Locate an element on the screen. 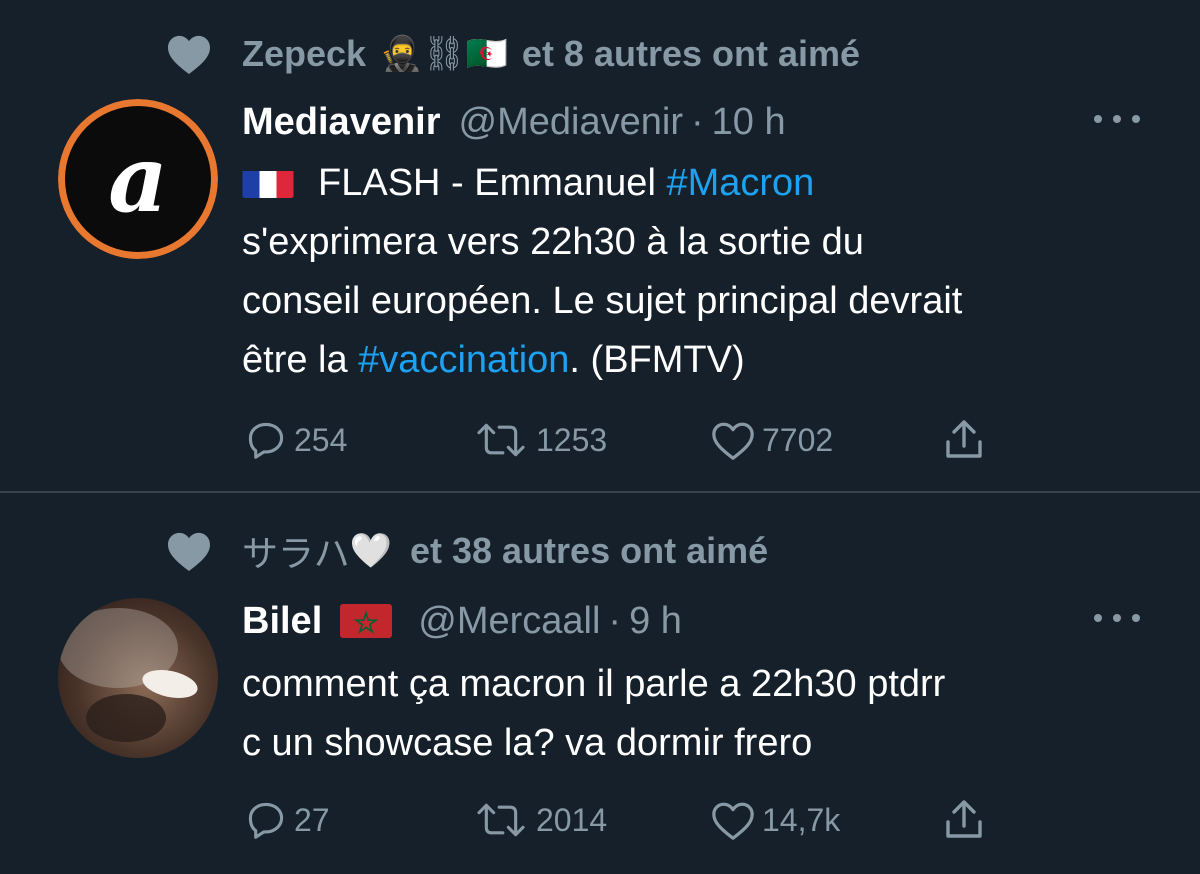 Image resolution: width=1200 pixels, height=874 pixels. like-count: 14,7k is located at coordinates (801, 819).